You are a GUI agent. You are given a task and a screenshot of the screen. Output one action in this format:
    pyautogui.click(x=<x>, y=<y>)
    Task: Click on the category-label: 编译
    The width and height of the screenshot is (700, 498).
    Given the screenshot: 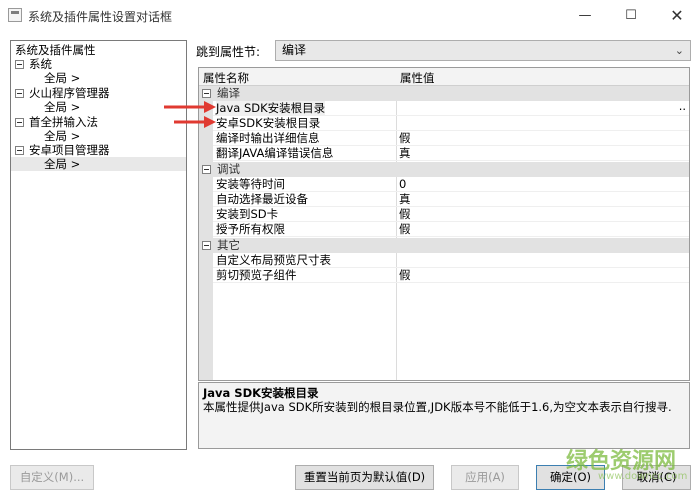 What is the action you would take?
    pyautogui.click(x=228, y=93)
    